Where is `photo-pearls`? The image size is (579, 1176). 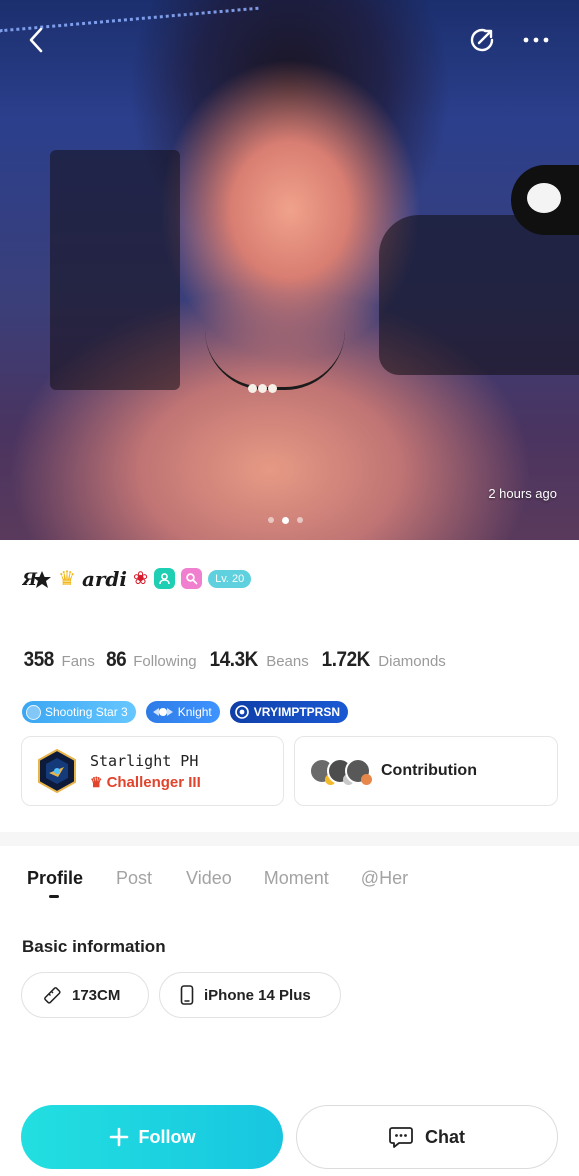
photo-pearls is located at coordinates (263, 389).